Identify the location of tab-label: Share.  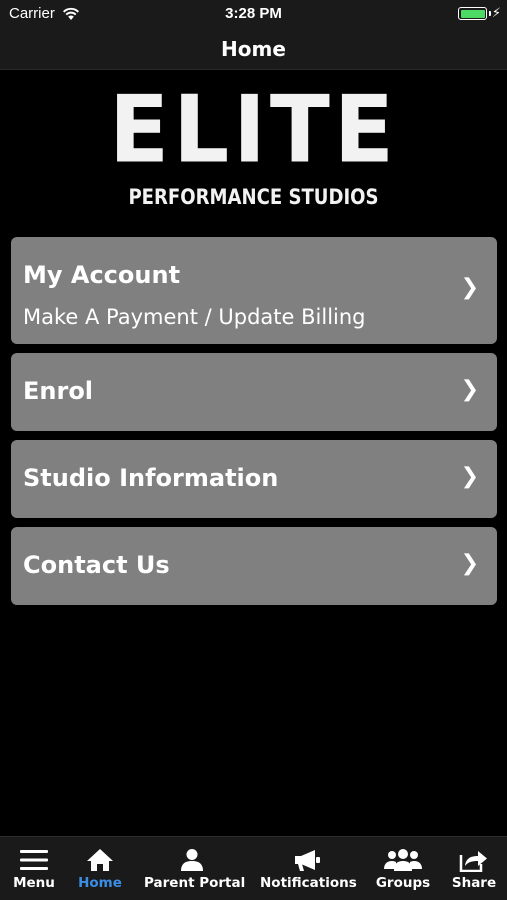
(474, 883).